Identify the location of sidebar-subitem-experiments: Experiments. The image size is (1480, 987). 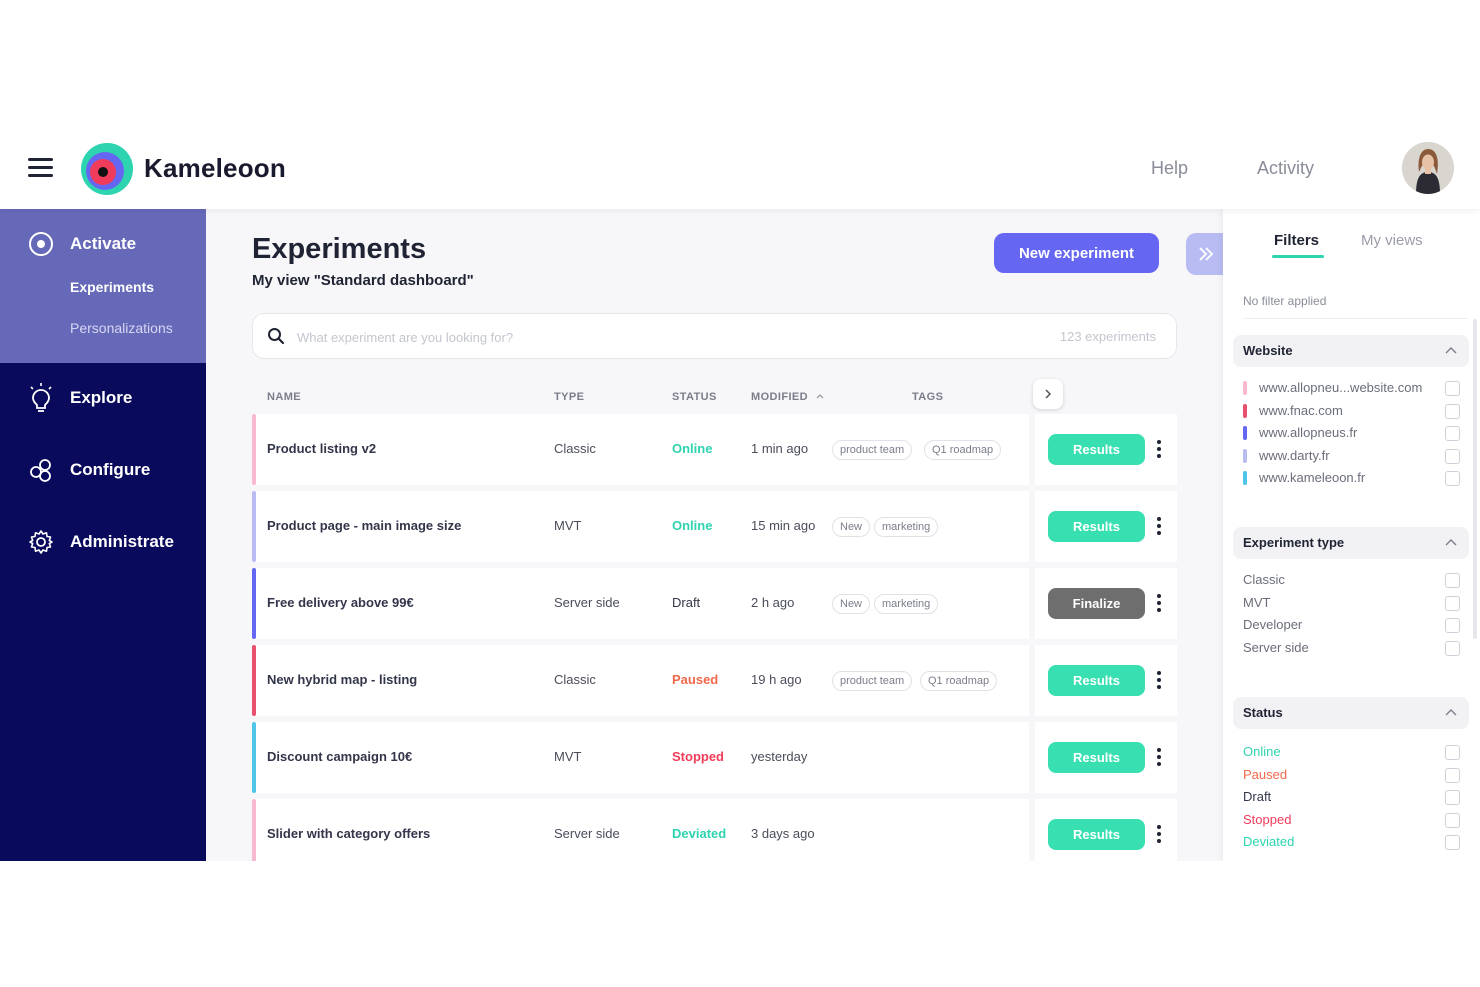
(112, 287).